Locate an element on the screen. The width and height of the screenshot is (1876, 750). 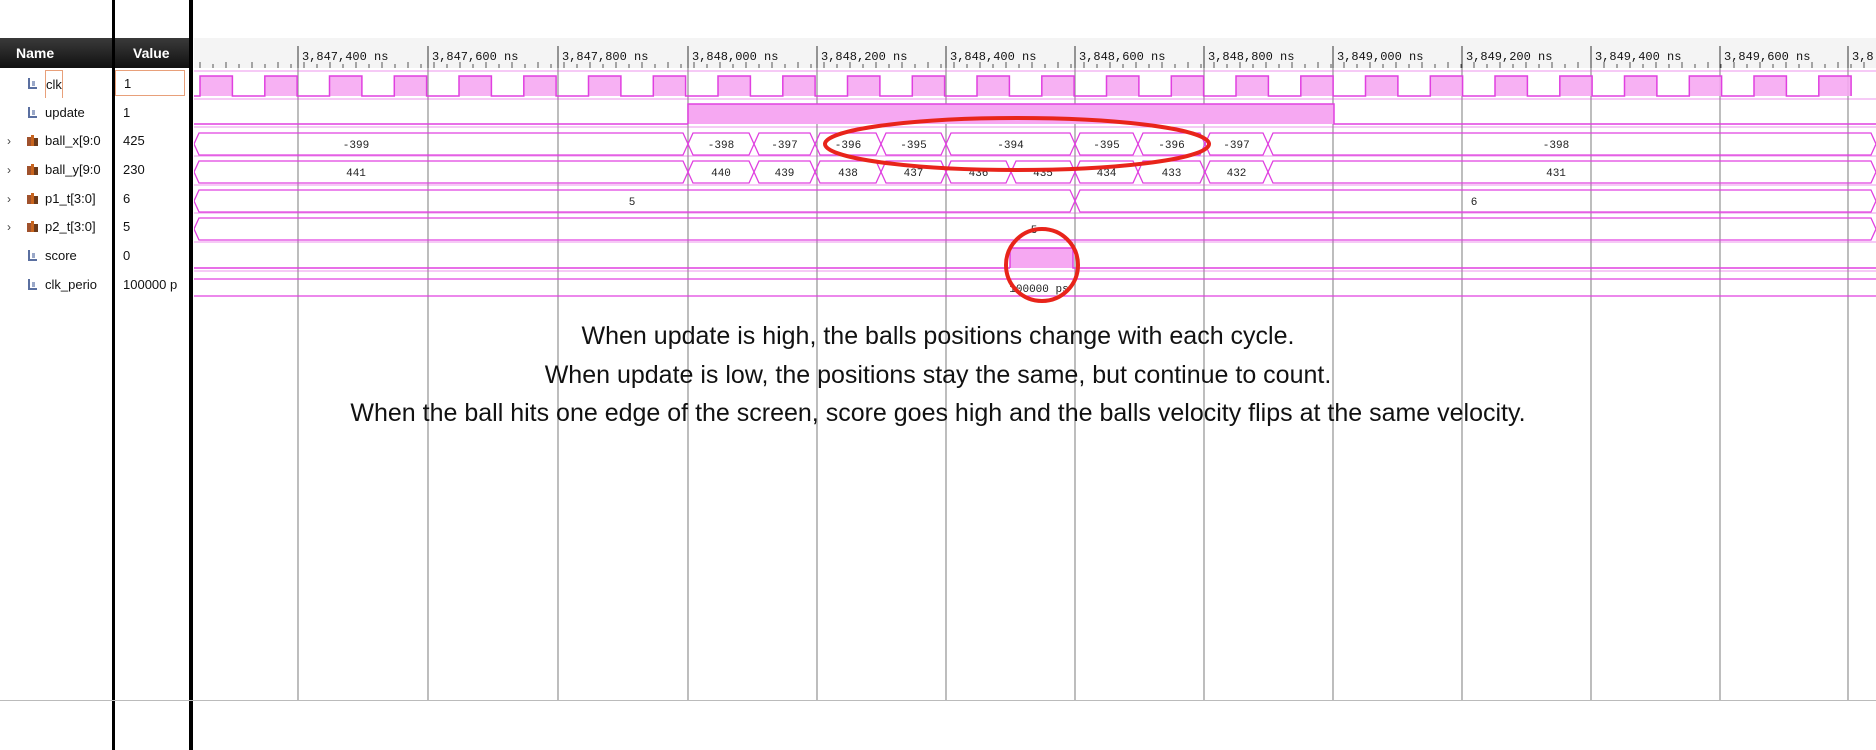
signal-name: p2_t[3:0] is located at coordinates (70, 226).